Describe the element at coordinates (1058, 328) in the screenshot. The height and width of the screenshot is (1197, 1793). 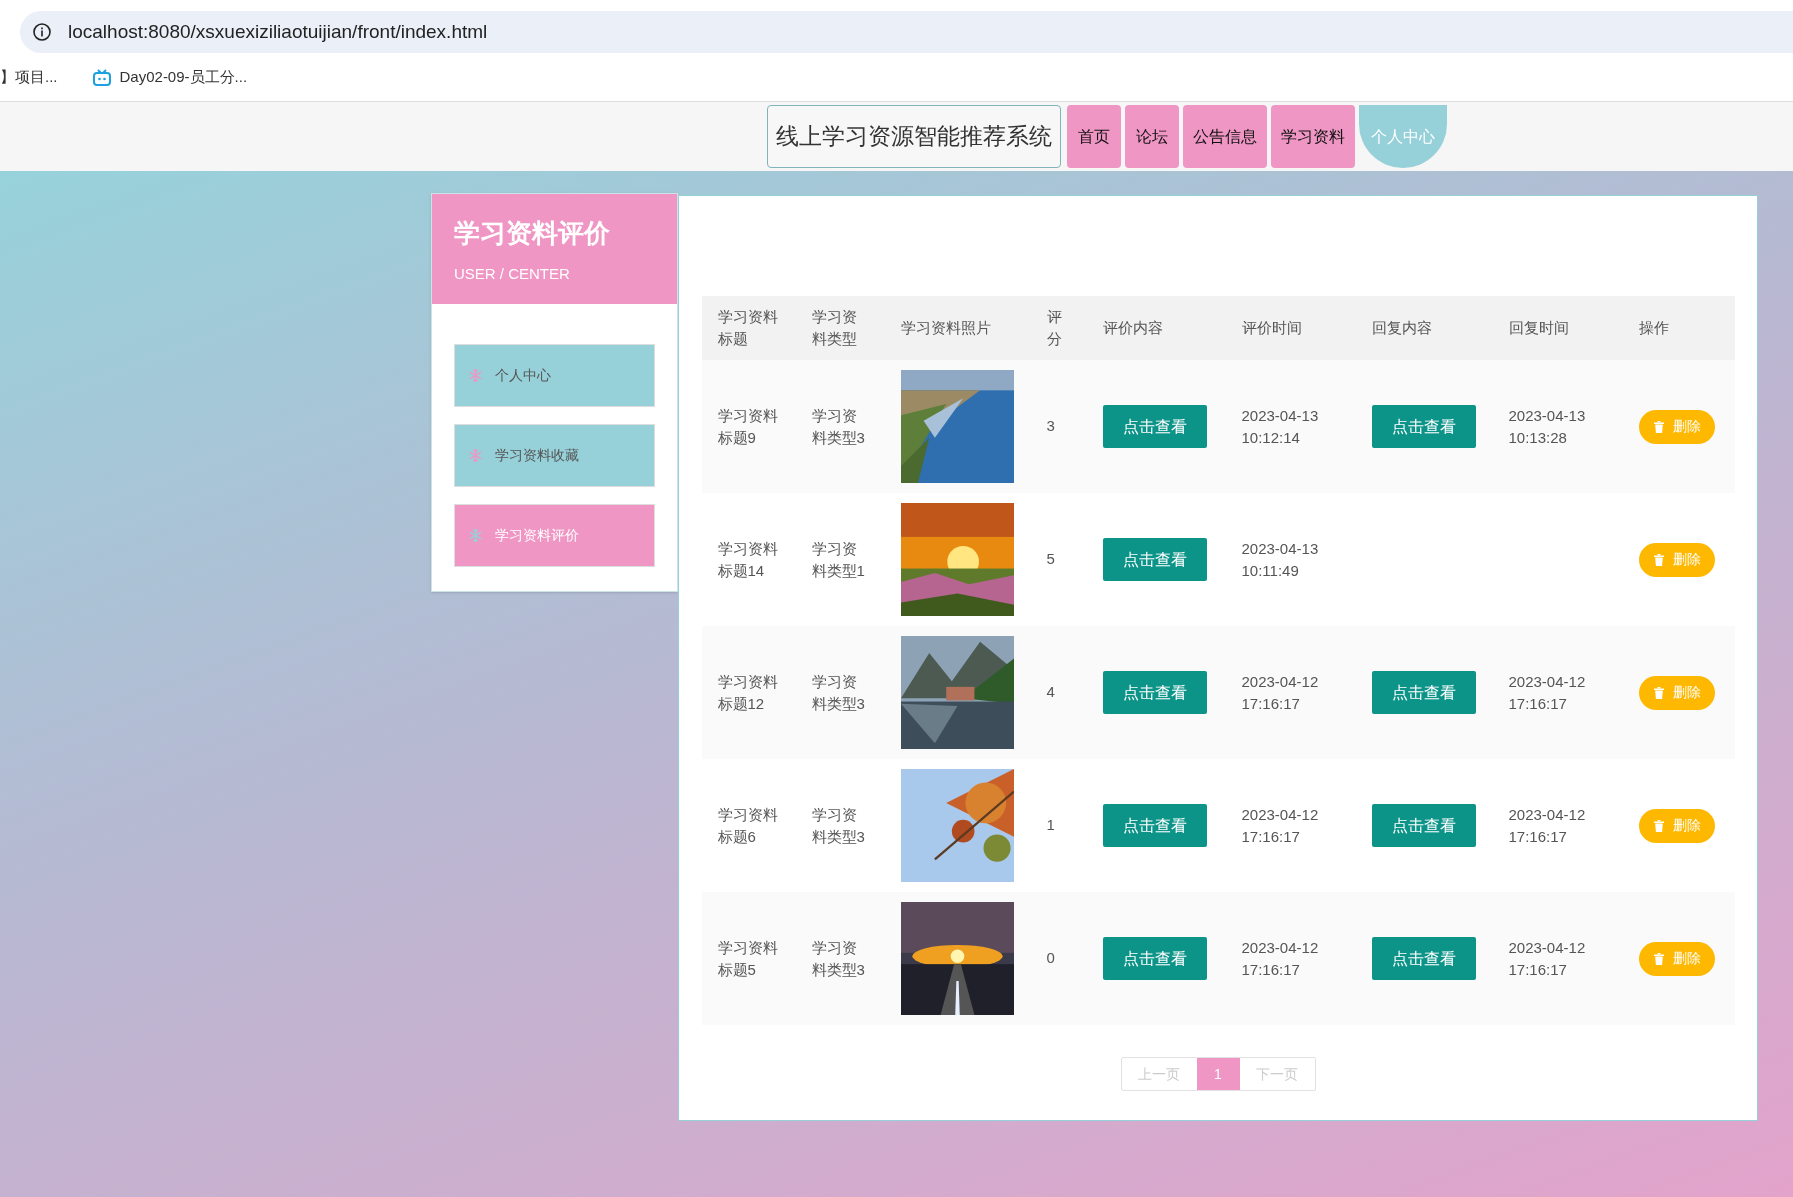
I see `column-header: 评分` at that location.